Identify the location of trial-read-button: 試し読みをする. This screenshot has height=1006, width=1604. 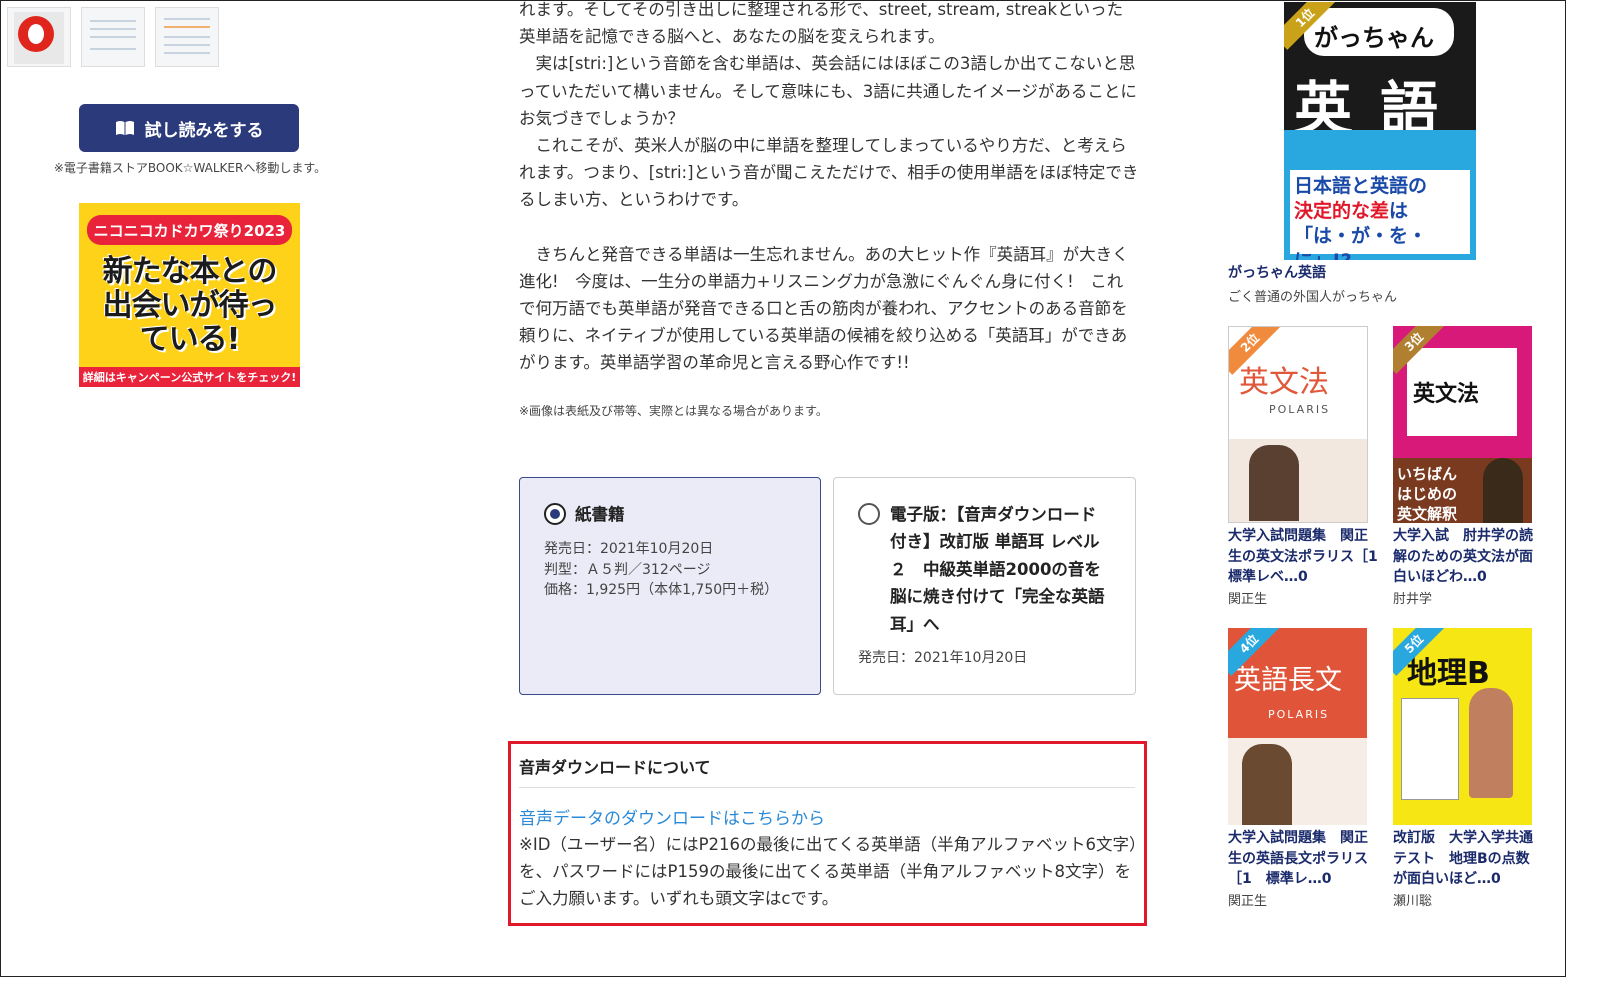
(189, 128).